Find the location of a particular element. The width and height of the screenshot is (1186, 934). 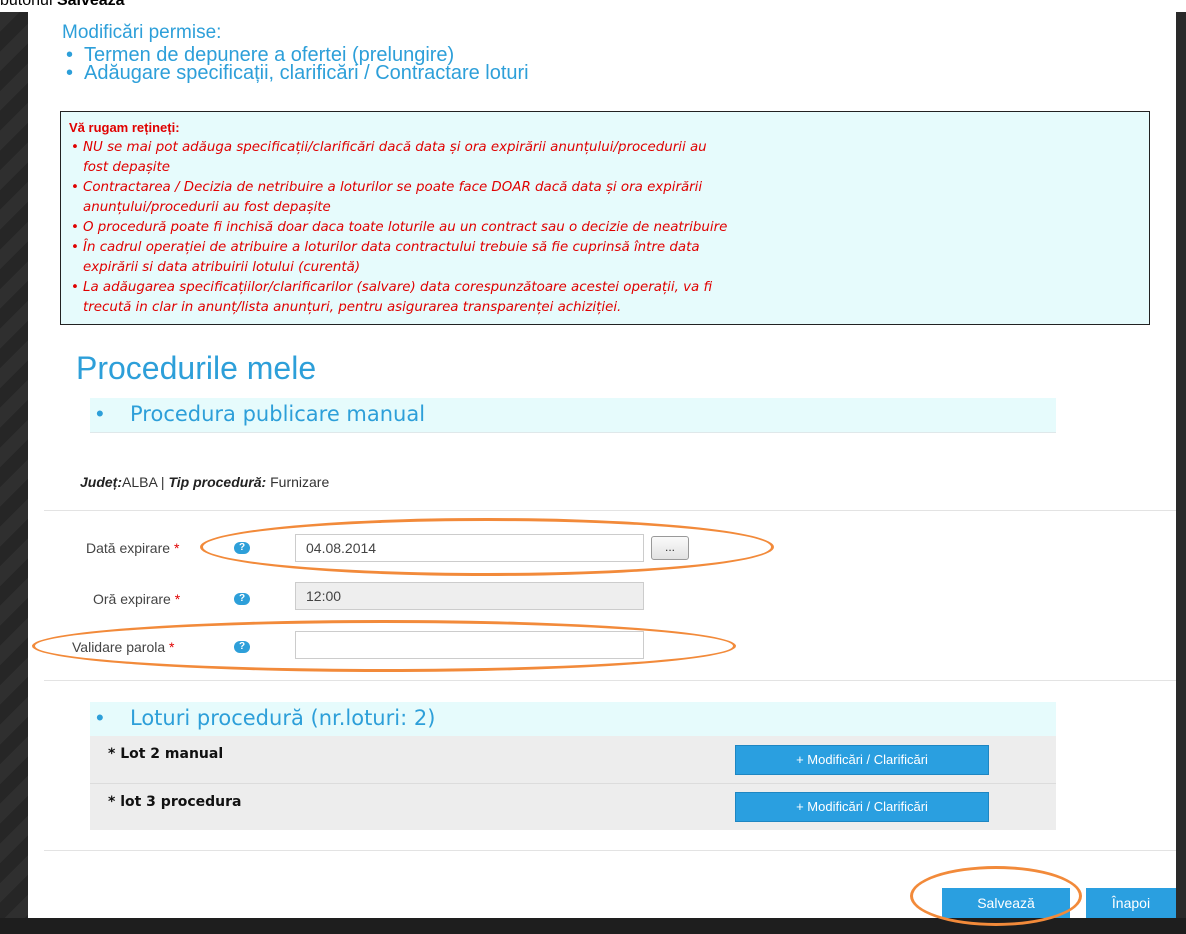

notice-line: anunțului/procedurii au fost depașite is located at coordinates (207, 207).